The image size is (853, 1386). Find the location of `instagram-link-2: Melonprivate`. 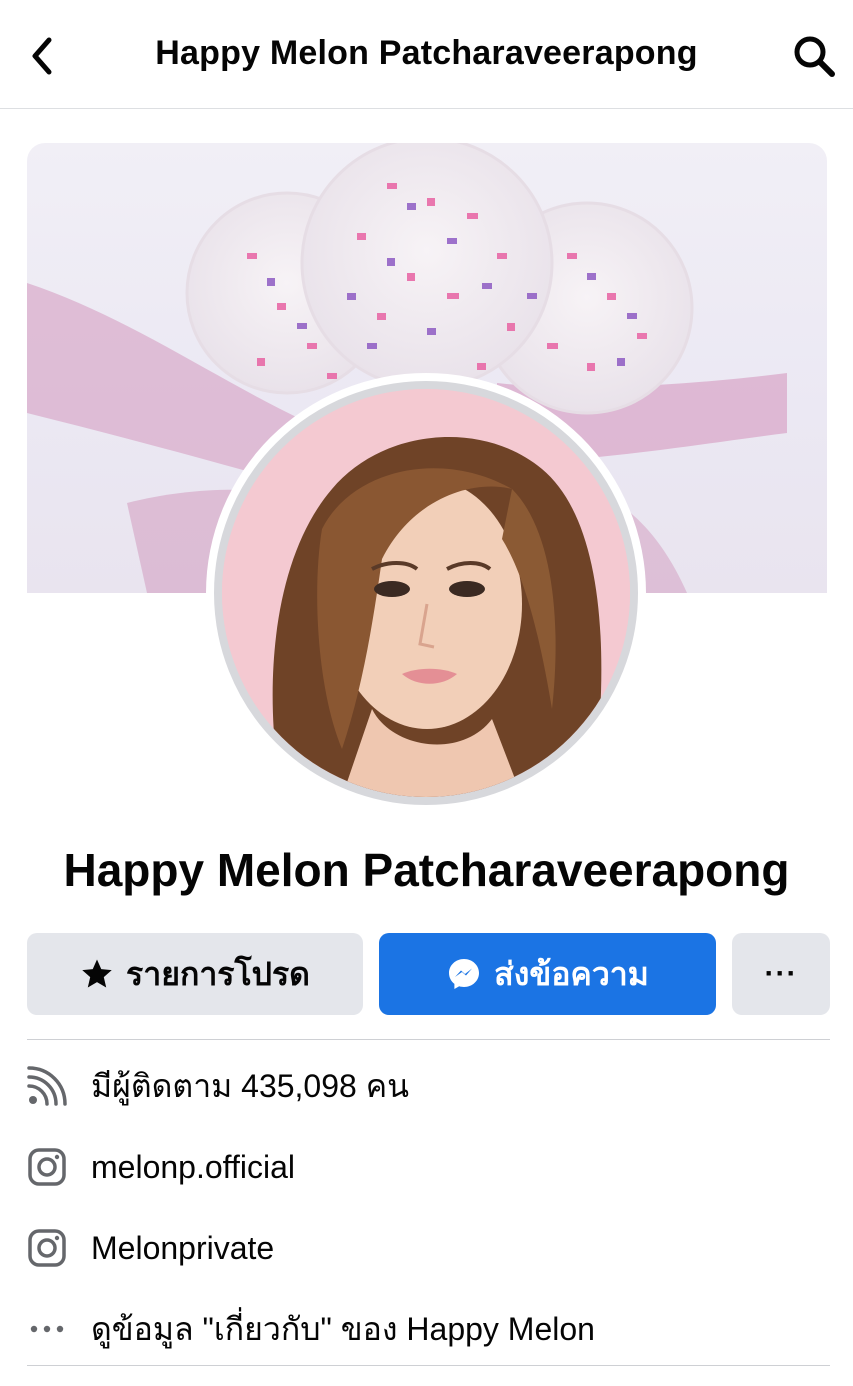

instagram-link-2: Melonprivate is located at coordinates (182, 1248).